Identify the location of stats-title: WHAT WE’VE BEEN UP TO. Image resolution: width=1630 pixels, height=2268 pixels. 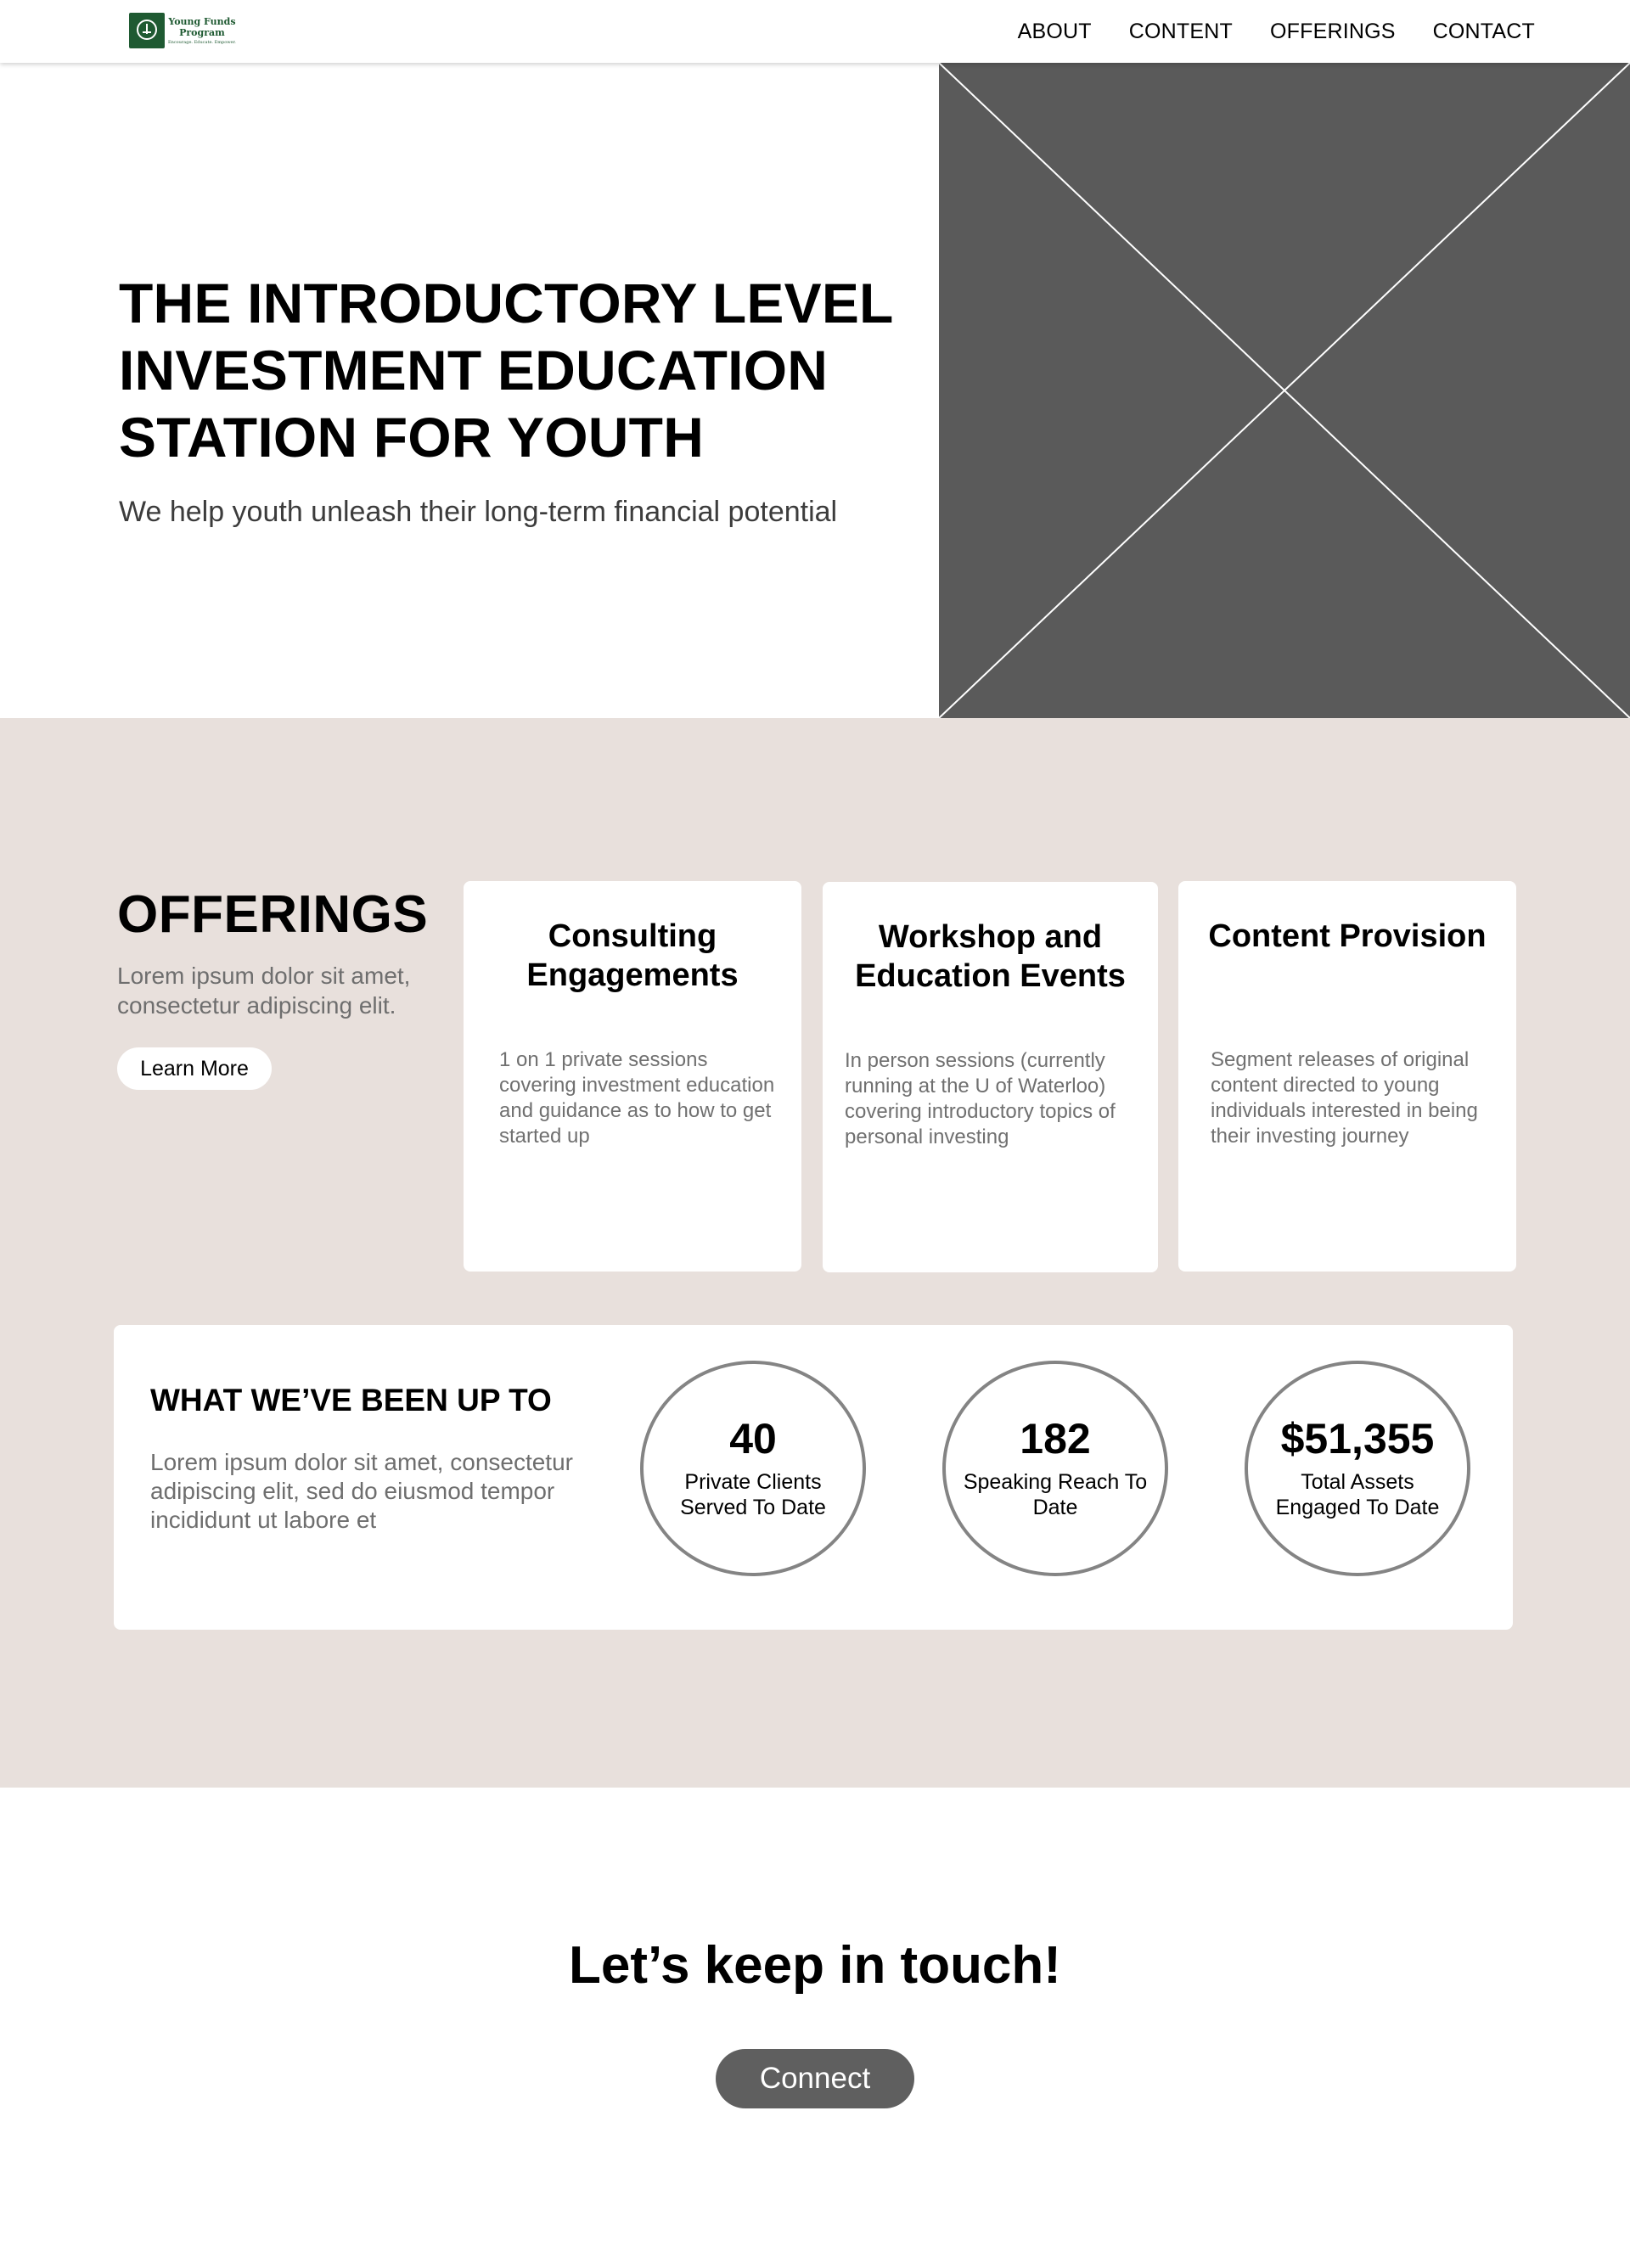
(351, 1400).